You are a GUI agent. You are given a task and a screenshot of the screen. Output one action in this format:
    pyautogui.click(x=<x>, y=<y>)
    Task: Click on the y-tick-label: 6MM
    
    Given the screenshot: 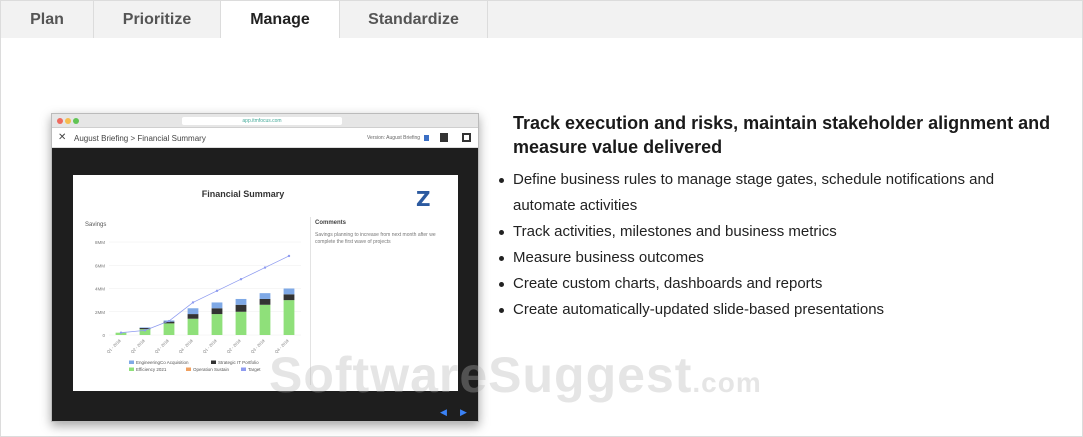 What is the action you would take?
    pyautogui.click(x=100, y=265)
    